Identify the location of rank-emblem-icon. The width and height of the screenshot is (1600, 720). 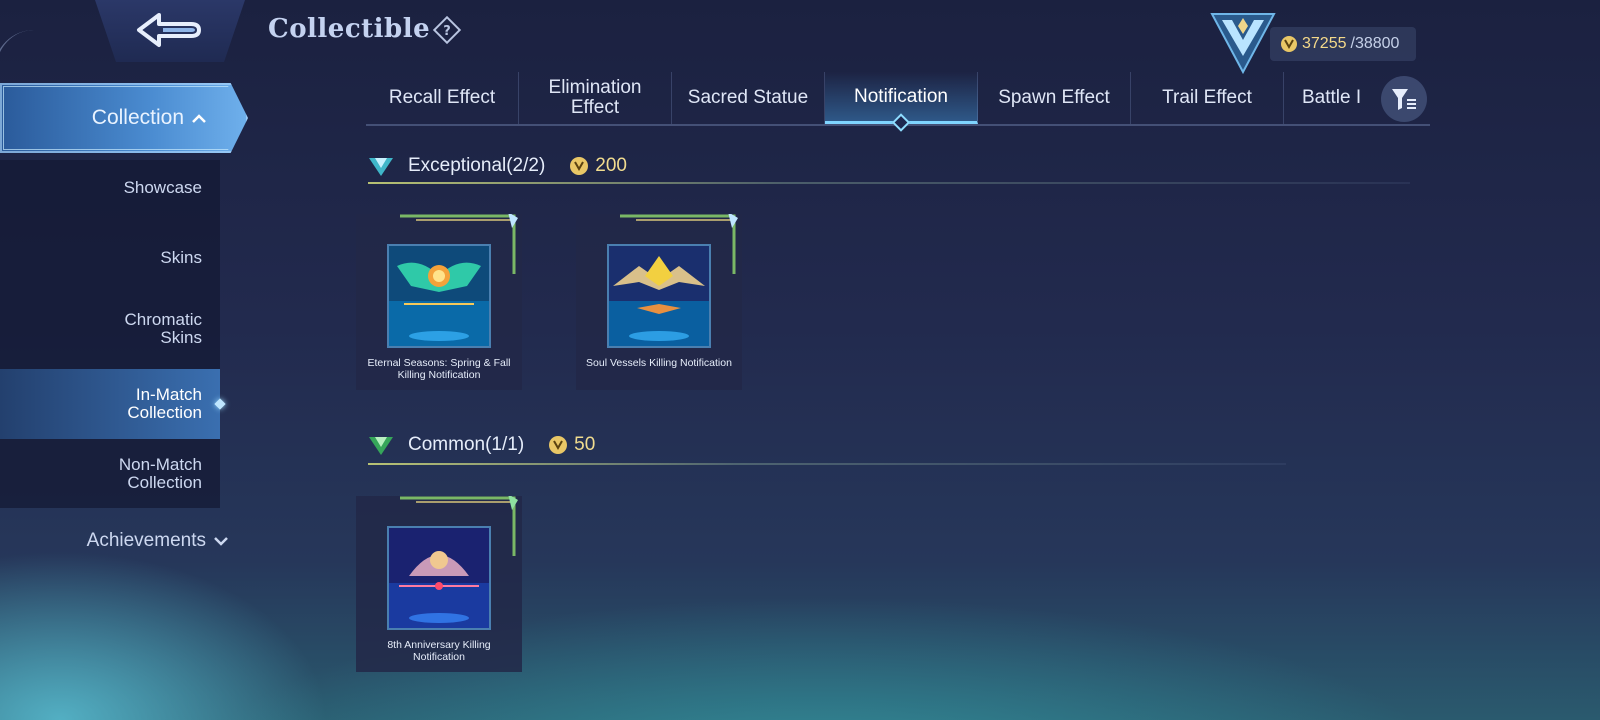
(1243, 42).